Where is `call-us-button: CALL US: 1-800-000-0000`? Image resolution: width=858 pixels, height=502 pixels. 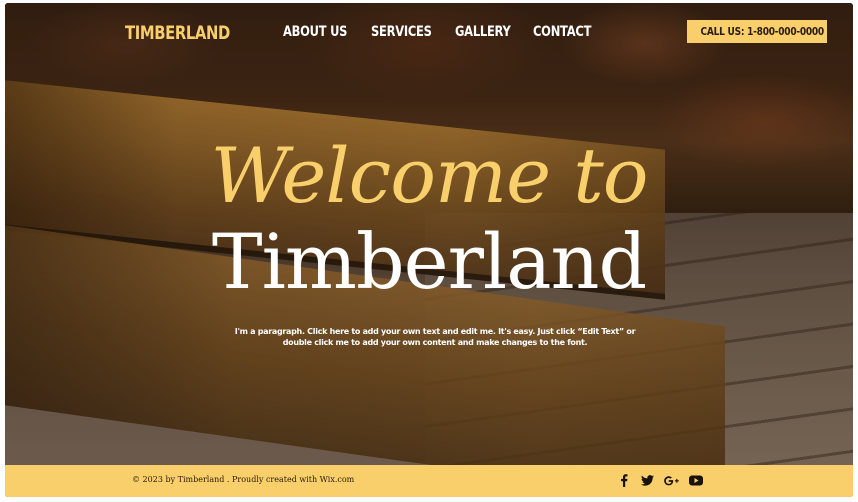
call-us-button: CALL US: 1-800-000-0000 is located at coordinates (757, 31).